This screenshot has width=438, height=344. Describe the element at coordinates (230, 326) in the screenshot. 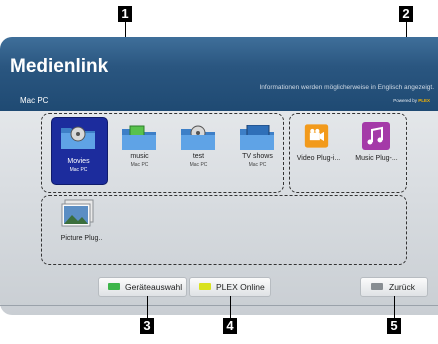

I see `callout-4: 4` at that location.